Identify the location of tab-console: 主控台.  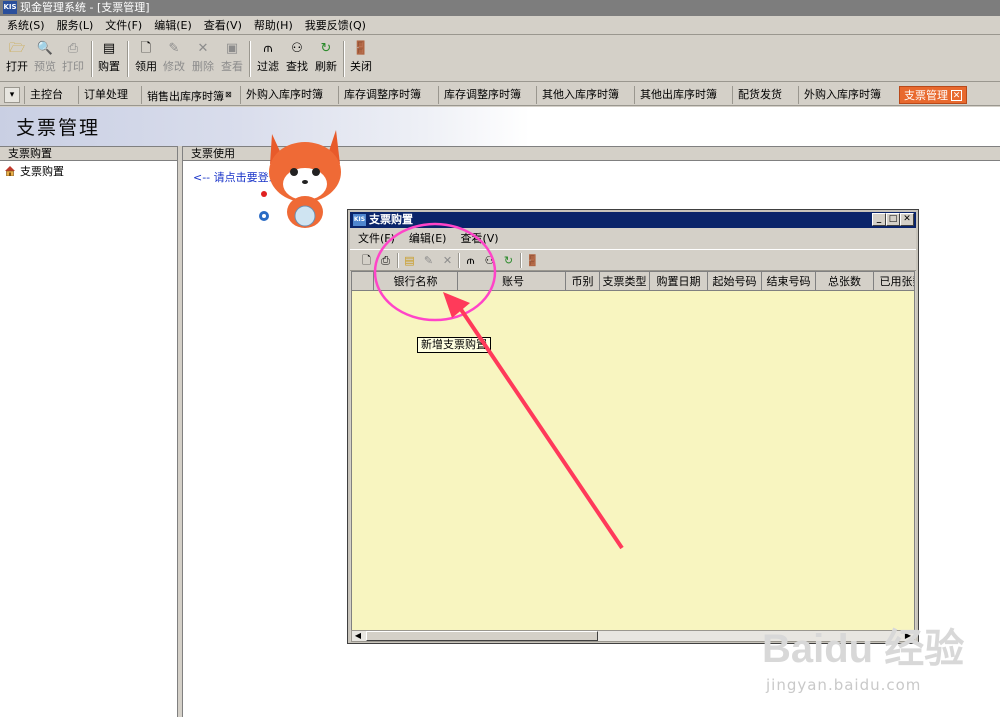
(46, 95).